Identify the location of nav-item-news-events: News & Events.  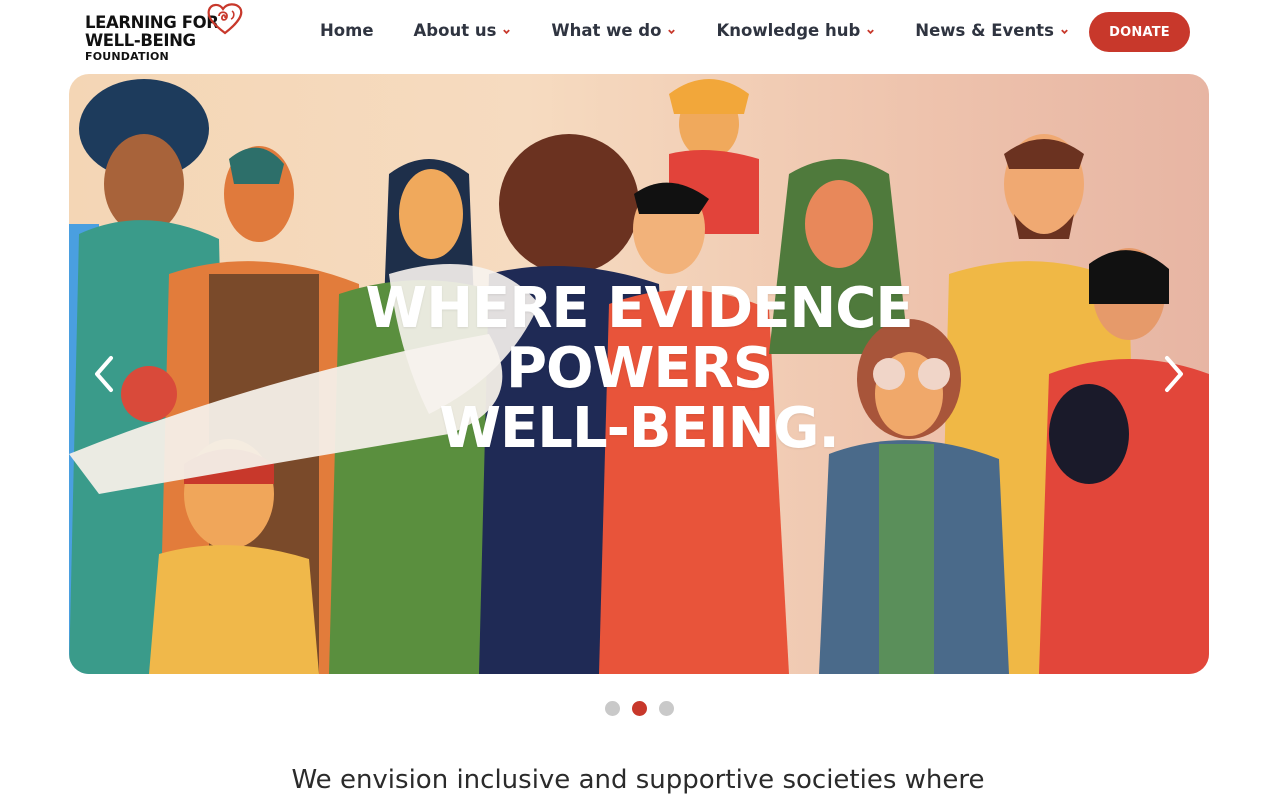
(992, 30).